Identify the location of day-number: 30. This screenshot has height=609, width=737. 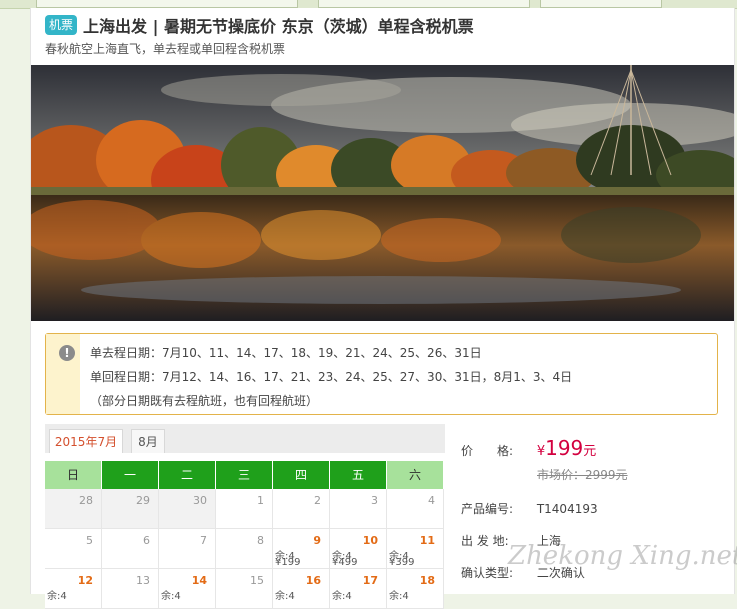
(200, 500).